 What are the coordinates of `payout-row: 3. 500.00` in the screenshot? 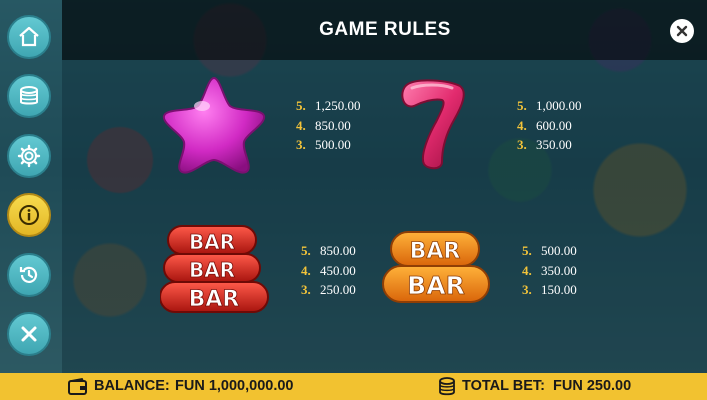 It's located at (323, 144).